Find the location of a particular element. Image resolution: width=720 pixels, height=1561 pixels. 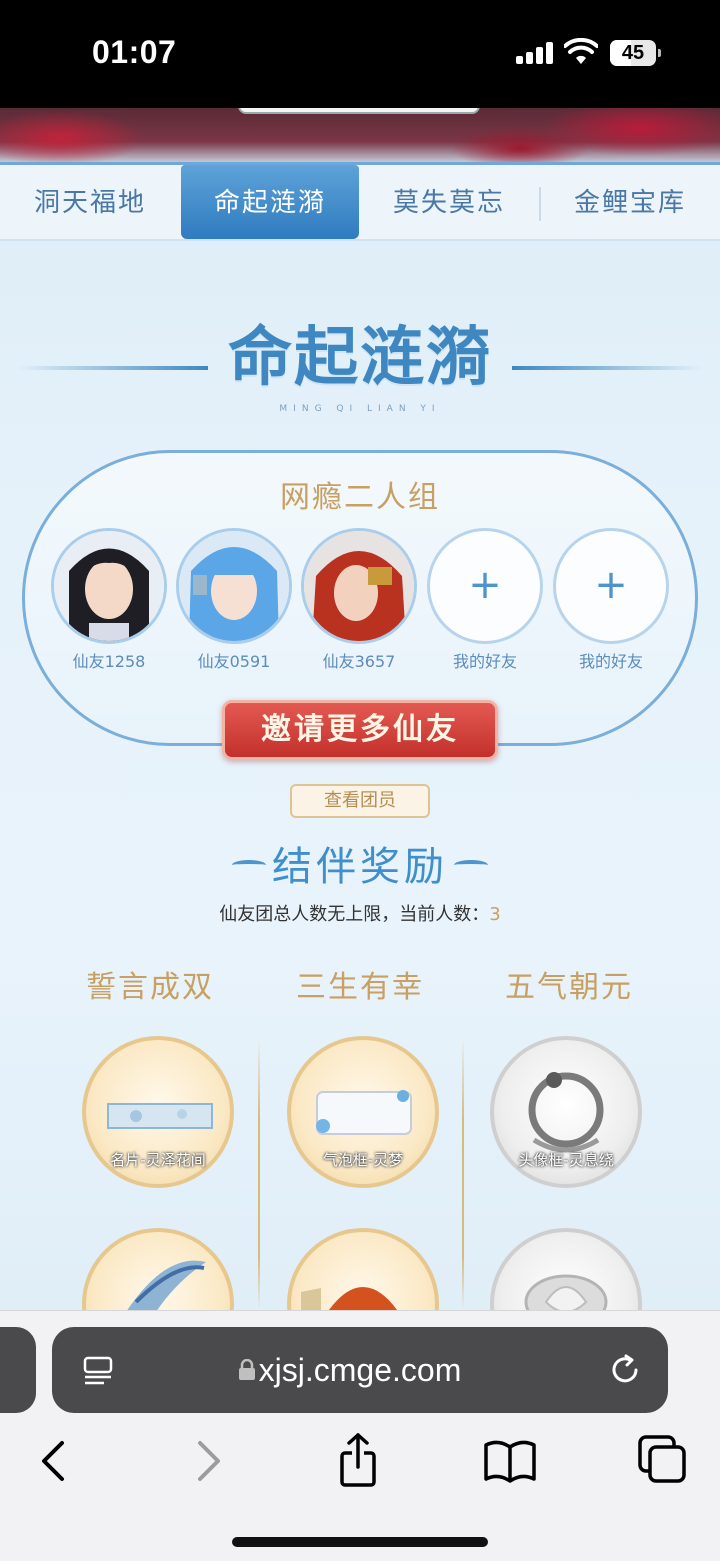

reward-label: 名片-灵泽花间 is located at coordinates (158, 1160).